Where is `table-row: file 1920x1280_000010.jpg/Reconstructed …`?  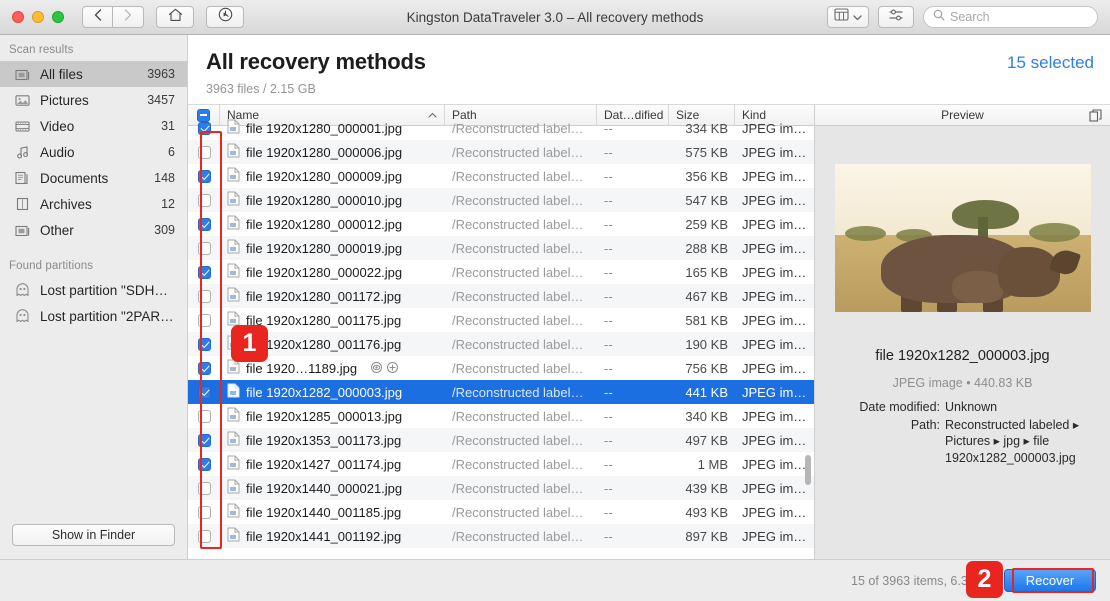
table-row: file 1920x1280_000010.jpg/Reconstructed … is located at coordinates (501, 200).